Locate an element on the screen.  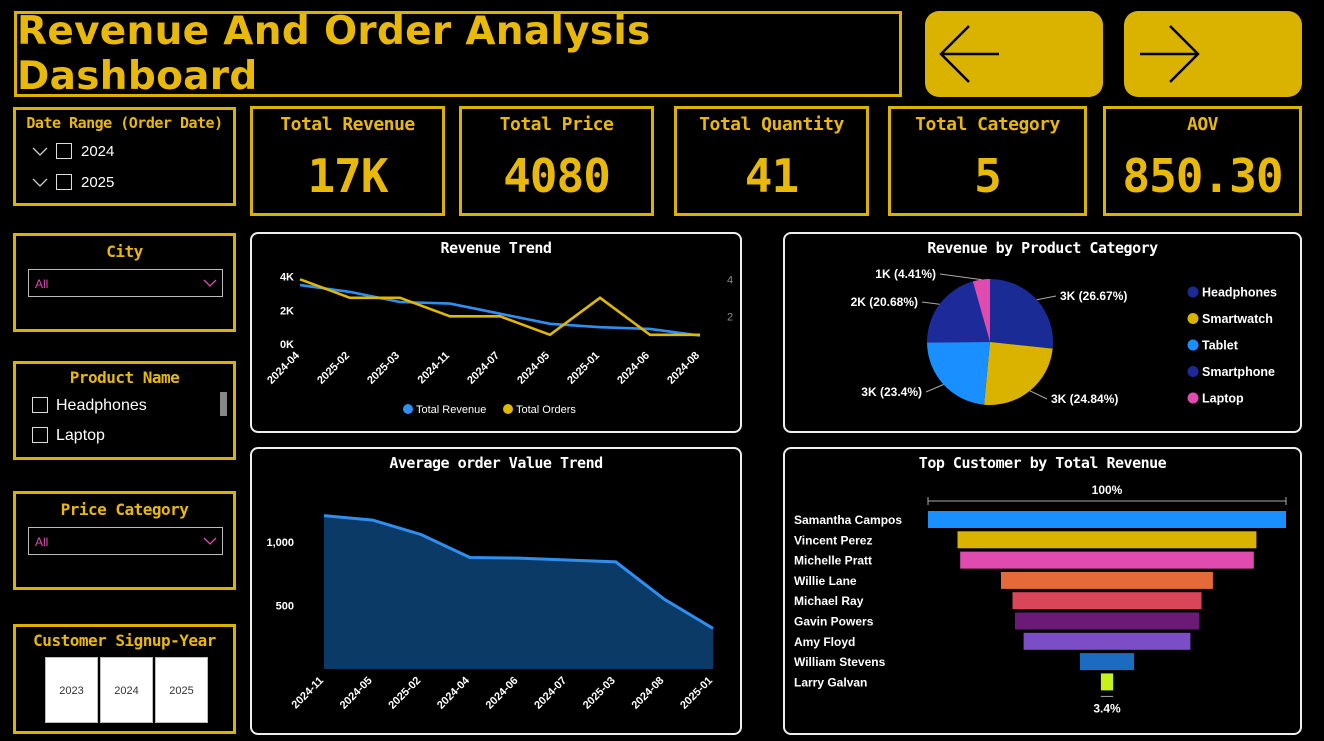
y-tick-label: 500 is located at coordinates (285, 607).